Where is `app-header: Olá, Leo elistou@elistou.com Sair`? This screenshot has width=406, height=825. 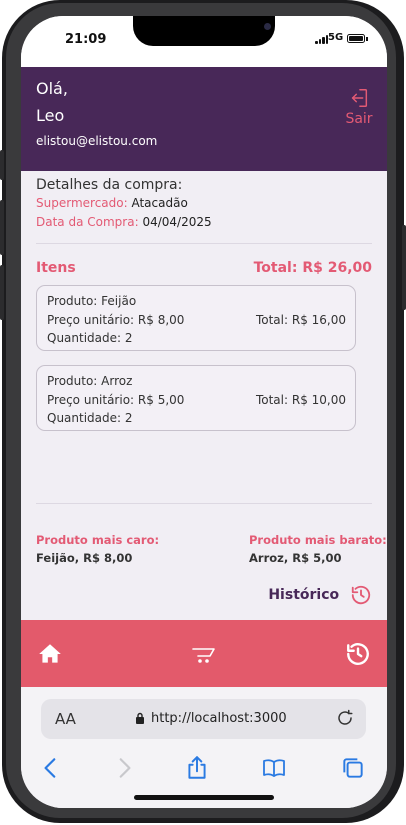 app-header: Olá, Leo elistou@elistou.com Sair is located at coordinates (204, 119).